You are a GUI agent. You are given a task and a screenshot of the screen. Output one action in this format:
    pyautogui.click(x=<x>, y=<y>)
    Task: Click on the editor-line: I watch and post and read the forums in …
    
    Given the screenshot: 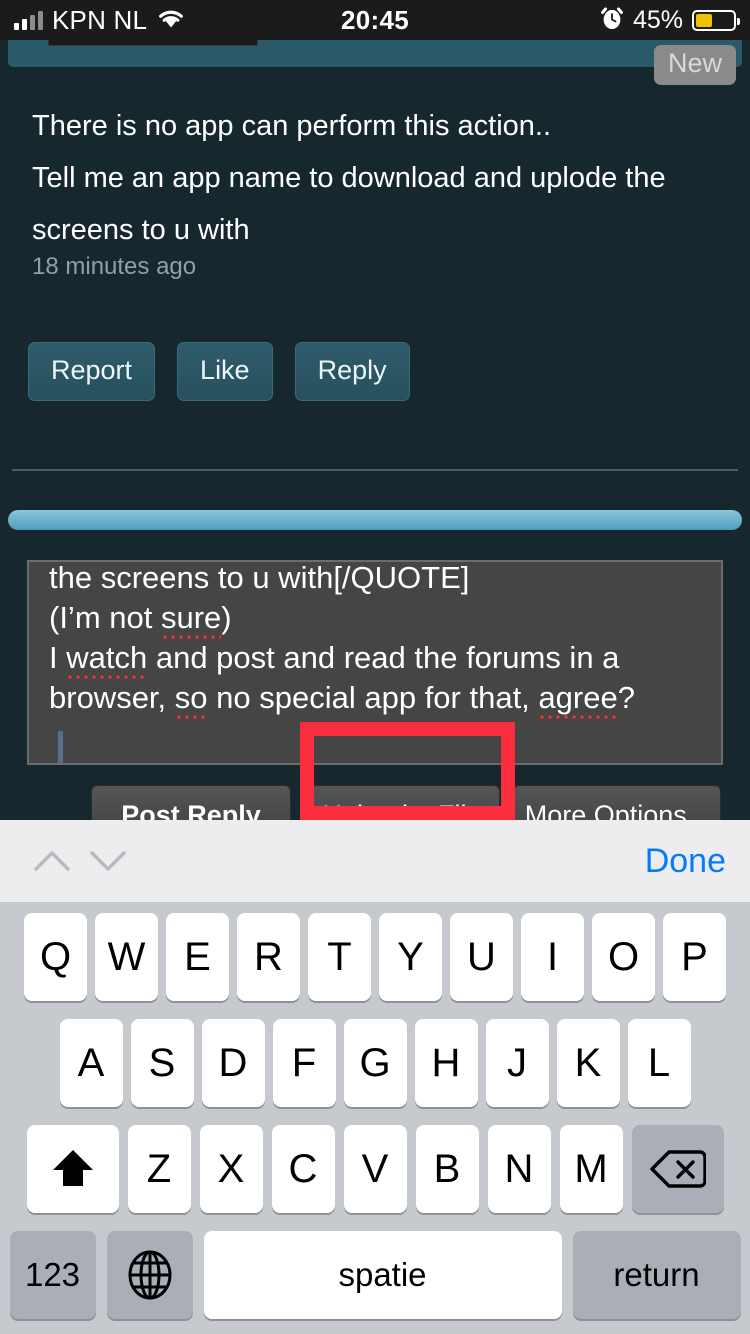 What is the action you would take?
    pyautogui.click(x=375, y=658)
    